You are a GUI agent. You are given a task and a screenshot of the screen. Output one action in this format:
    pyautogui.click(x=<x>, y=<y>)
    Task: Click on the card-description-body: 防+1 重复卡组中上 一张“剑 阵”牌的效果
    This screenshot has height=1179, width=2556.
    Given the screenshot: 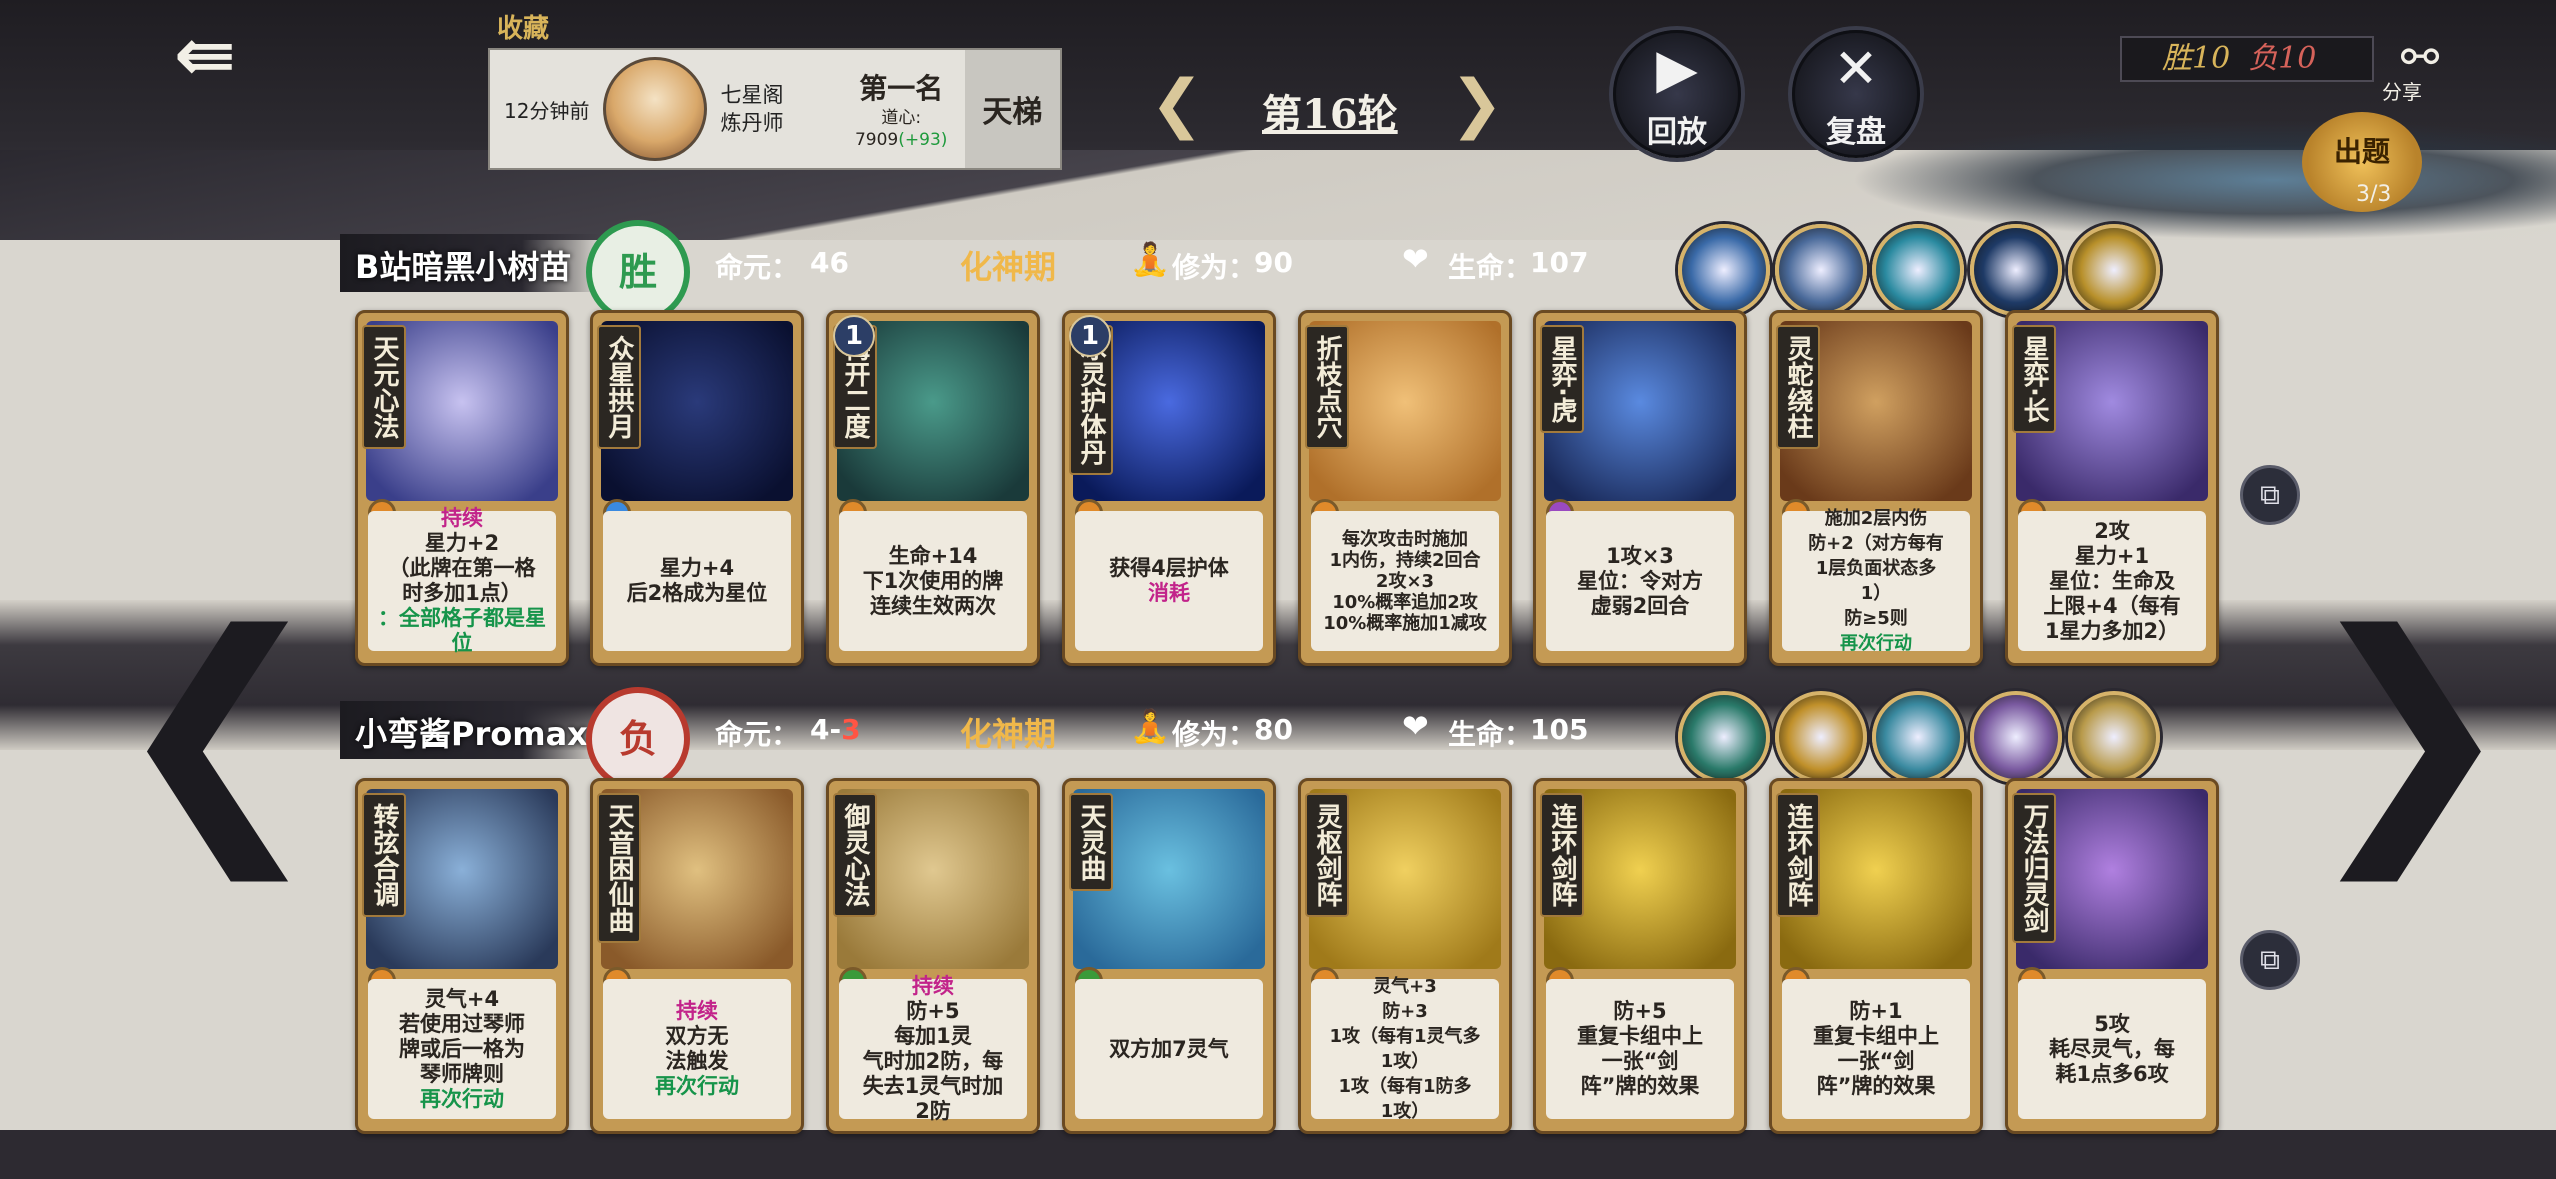 What is the action you would take?
    pyautogui.click(x=1876, y=1049)
    